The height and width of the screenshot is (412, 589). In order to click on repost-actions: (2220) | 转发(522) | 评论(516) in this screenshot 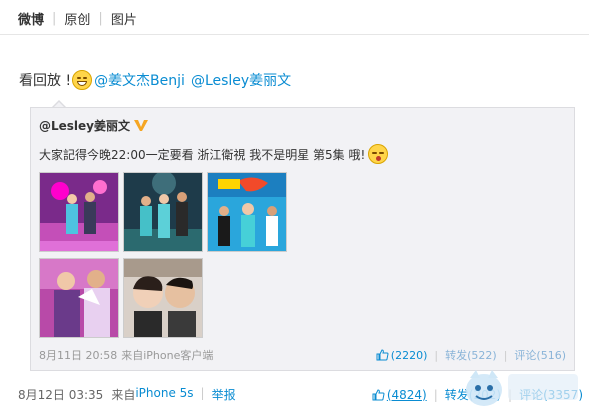, I will do `click(471, 355)`.